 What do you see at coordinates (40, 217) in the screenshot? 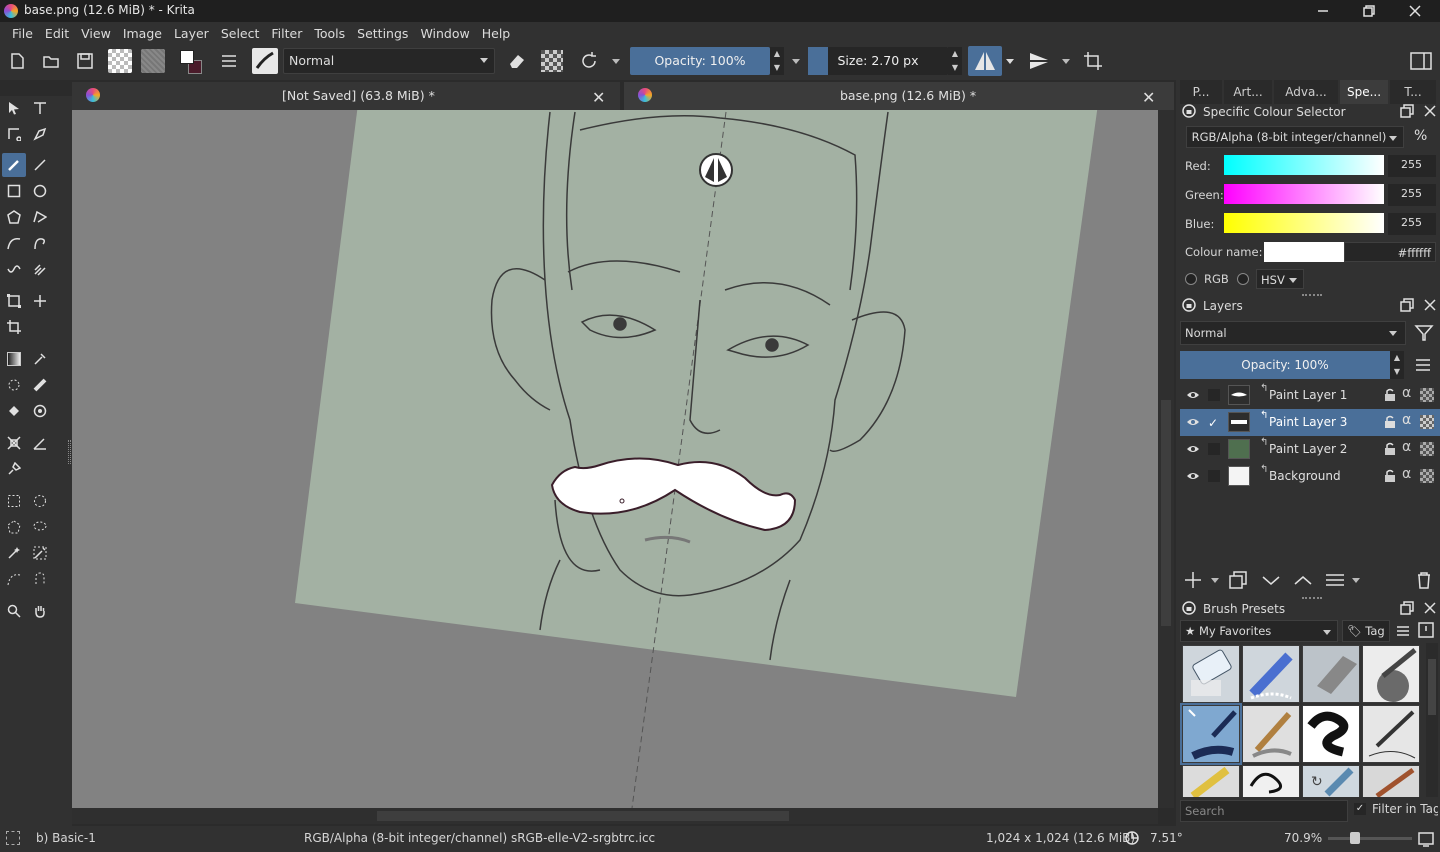
I see `polyline-tool` at bounding box center [40, 217].